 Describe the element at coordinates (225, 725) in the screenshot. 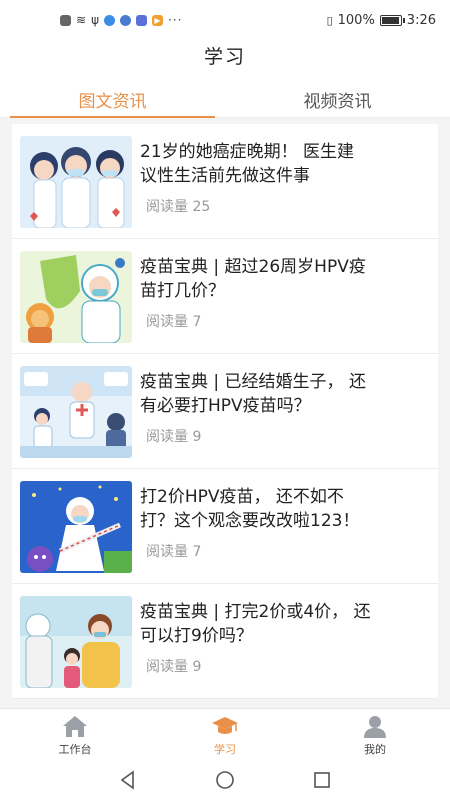

I see `graduation-cap-icon` at that location.